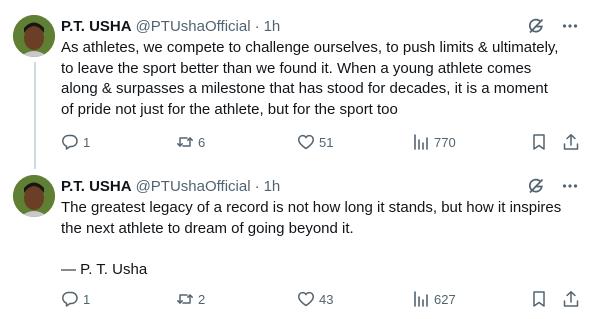 This screenshot has height=319, width=594. I want to click on views-button: 627, so click(434, 299).